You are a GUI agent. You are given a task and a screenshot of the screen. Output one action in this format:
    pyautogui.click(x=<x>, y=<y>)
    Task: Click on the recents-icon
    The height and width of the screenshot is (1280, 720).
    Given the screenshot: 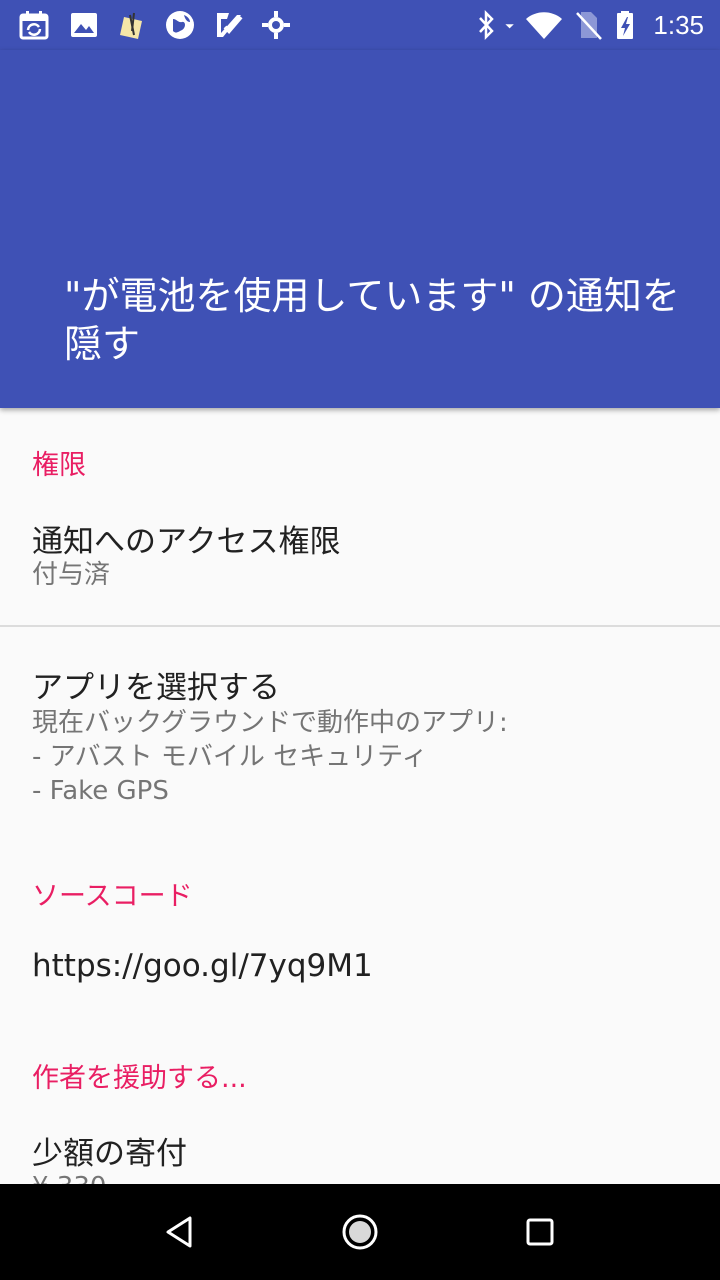 What is the action you would take?
    pyautogui.click(x=540, y=1232)
    